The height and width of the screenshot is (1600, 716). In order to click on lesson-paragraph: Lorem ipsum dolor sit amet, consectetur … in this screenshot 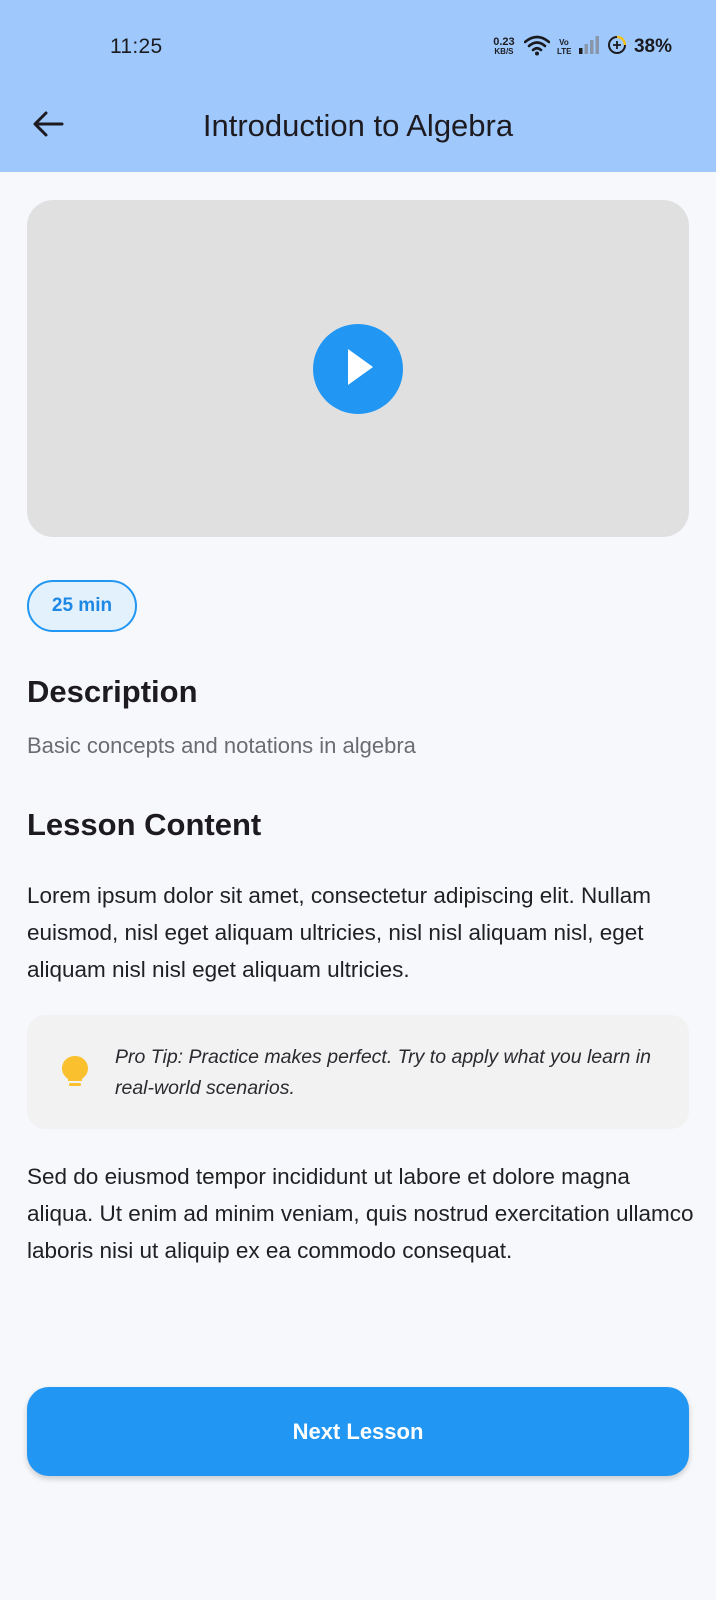, I will do `click(339, 932)`.